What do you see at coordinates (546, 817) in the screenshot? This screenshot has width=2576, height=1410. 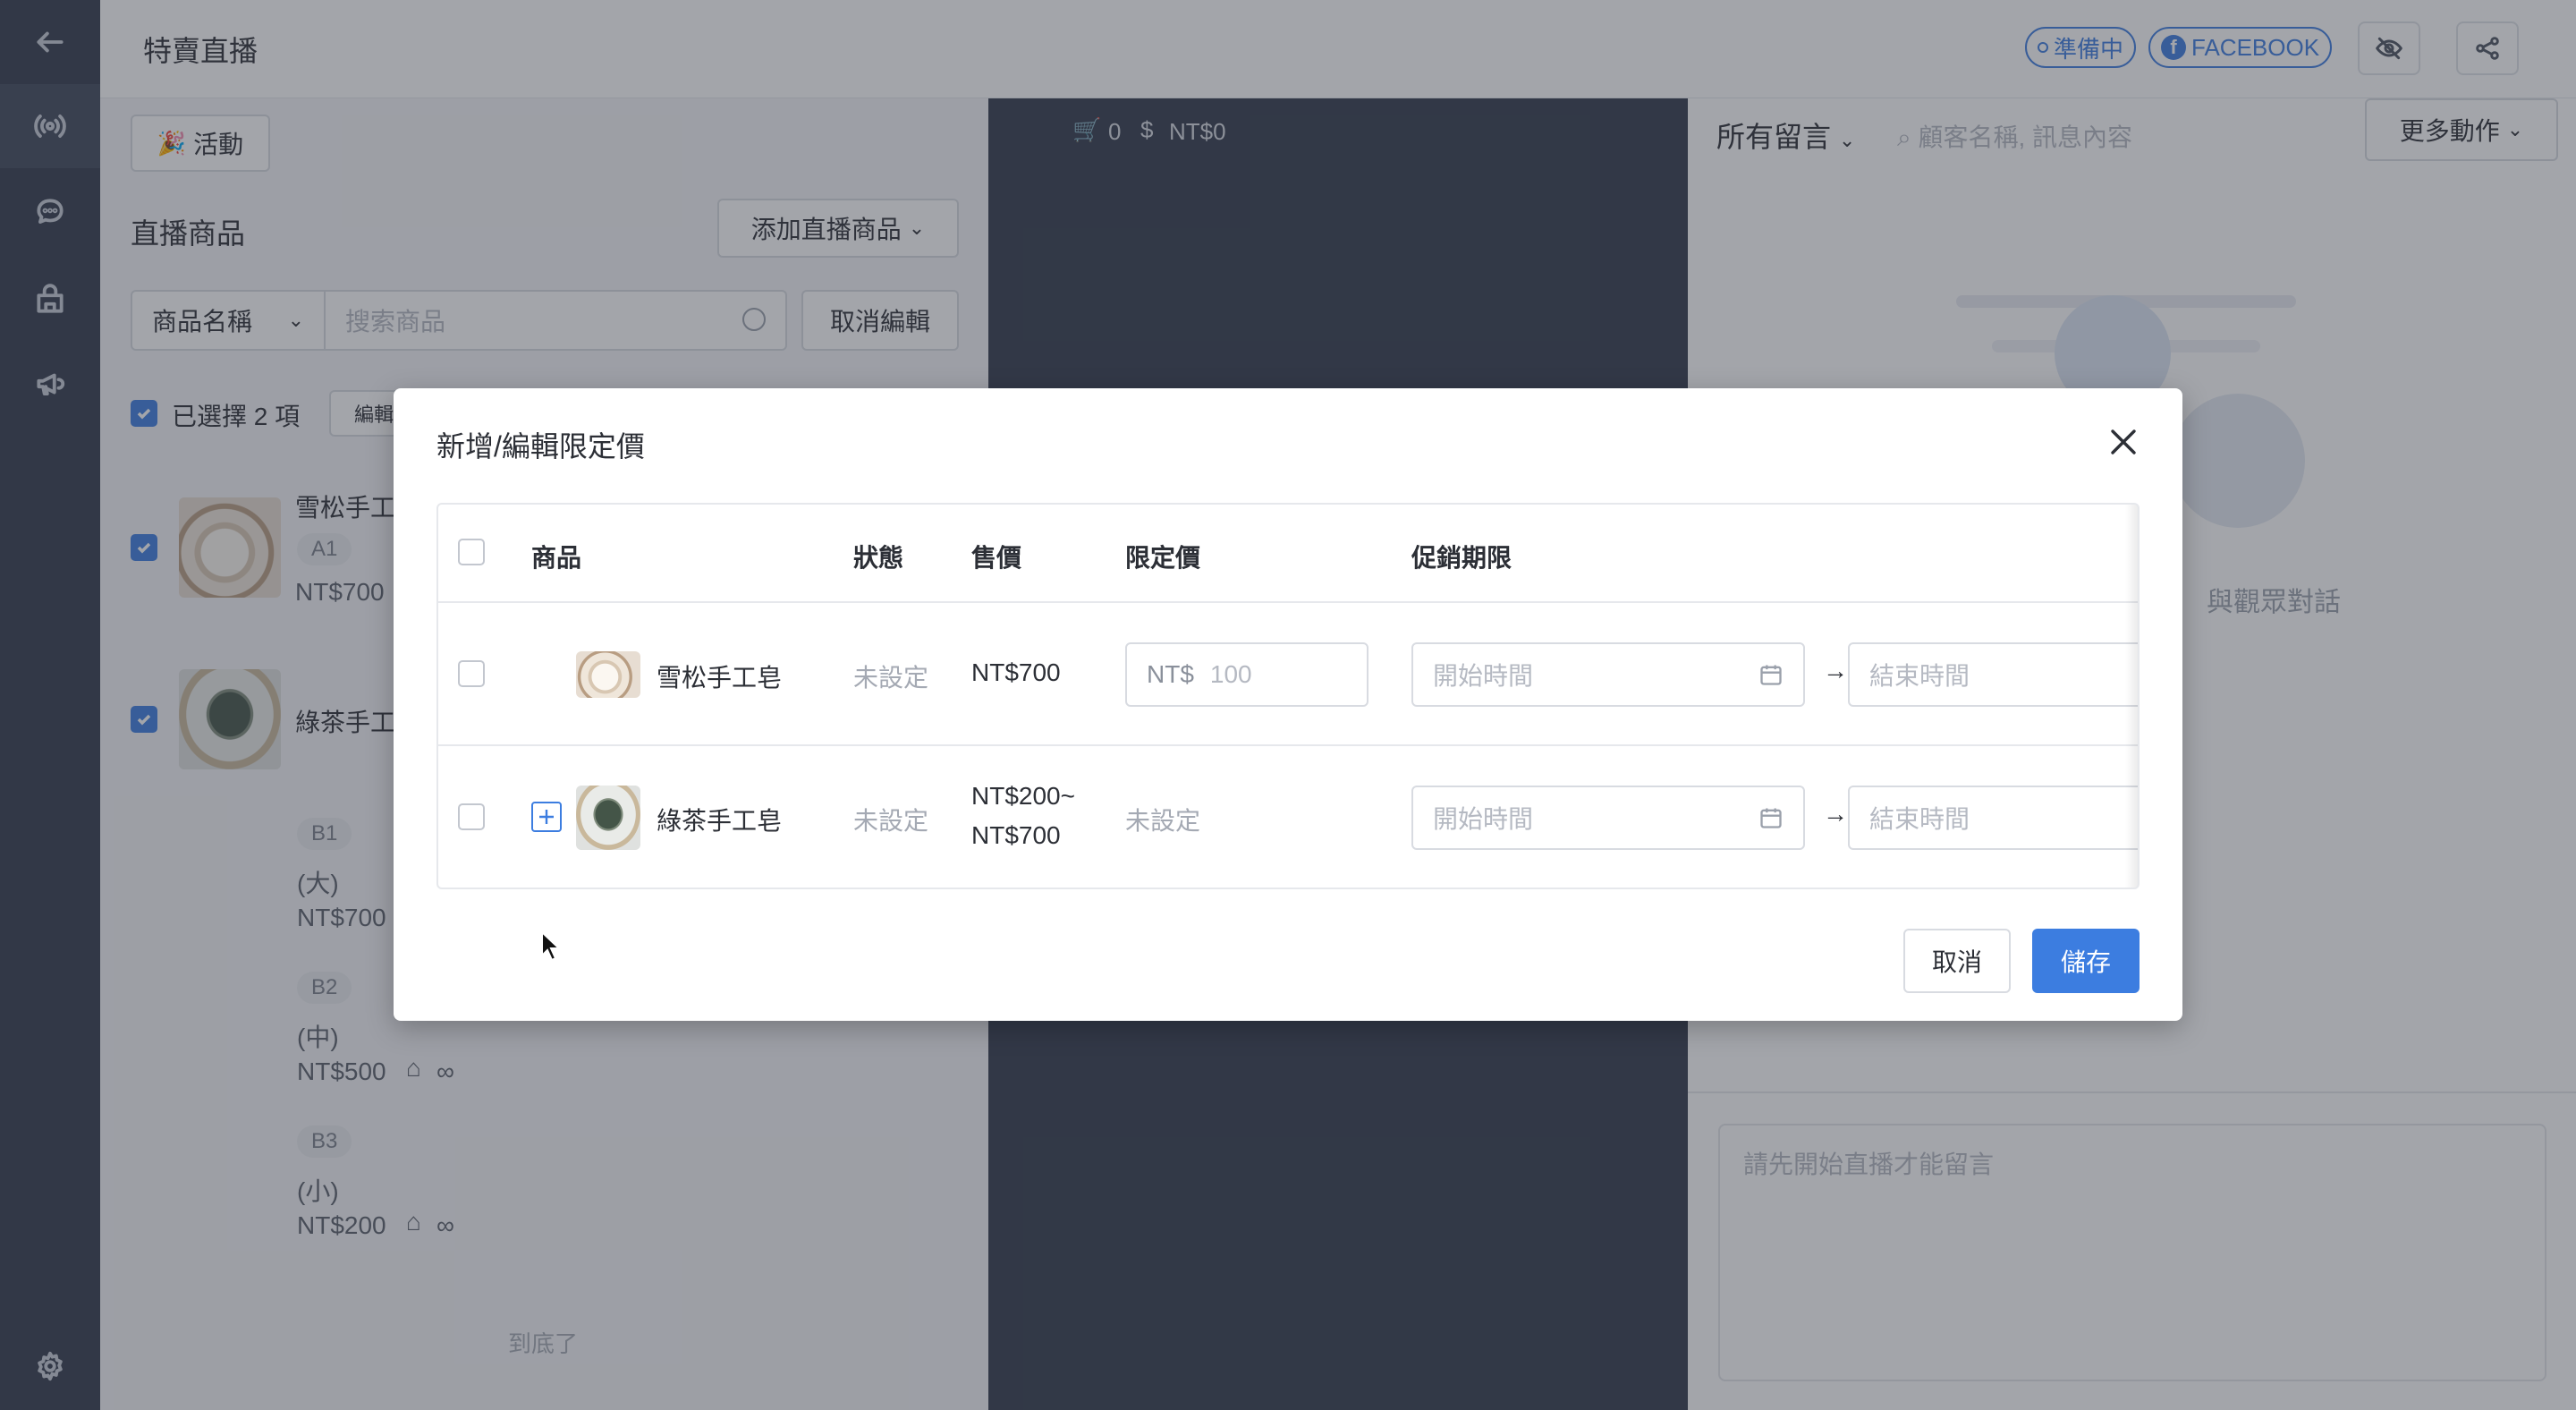 I see `expand-variants-icon` at bounding box center [546, 817].